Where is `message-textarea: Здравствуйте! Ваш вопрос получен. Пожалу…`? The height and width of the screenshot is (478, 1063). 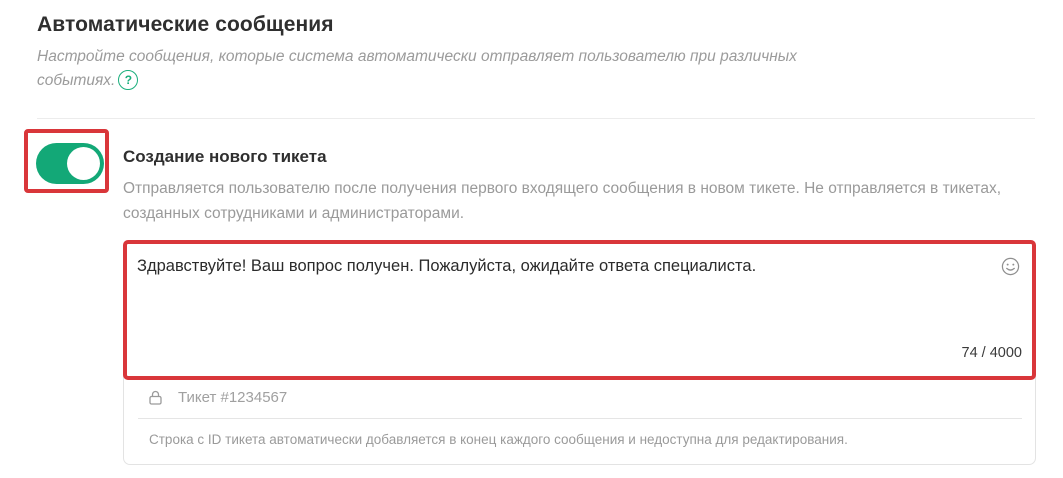
message-textarea: Здравствуйте! Ваш вопрос получен. Пожалу… is located at coordinates (446, 266).